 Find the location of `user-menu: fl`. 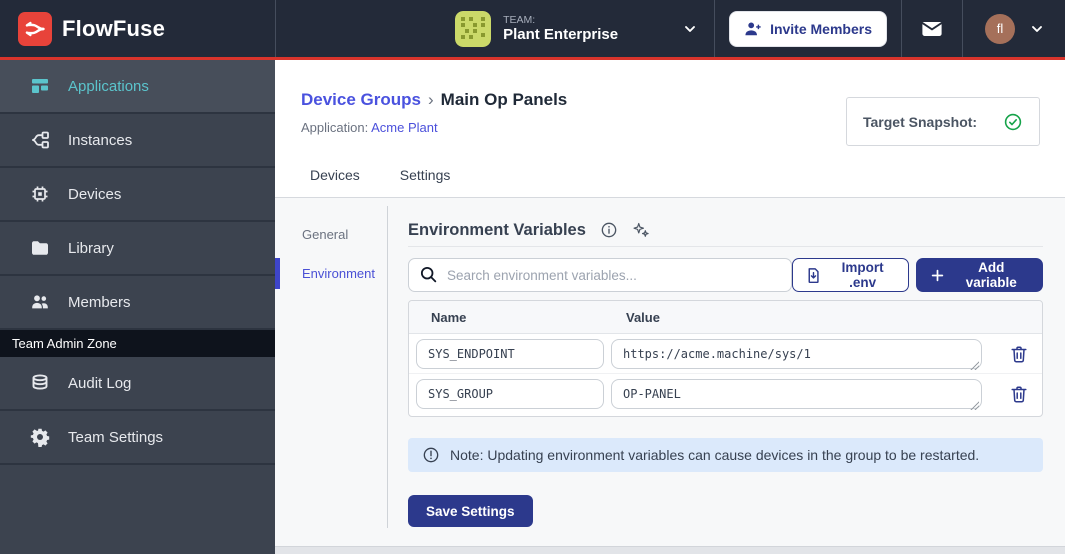

user-menu: fl is located at coordinates (1014, 28).